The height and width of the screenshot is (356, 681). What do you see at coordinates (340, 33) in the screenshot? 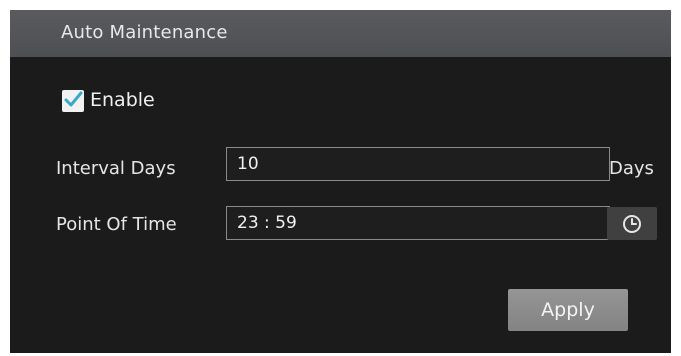
I see `panel-header: Auto Maintenance` at bounding box center [340, 33].